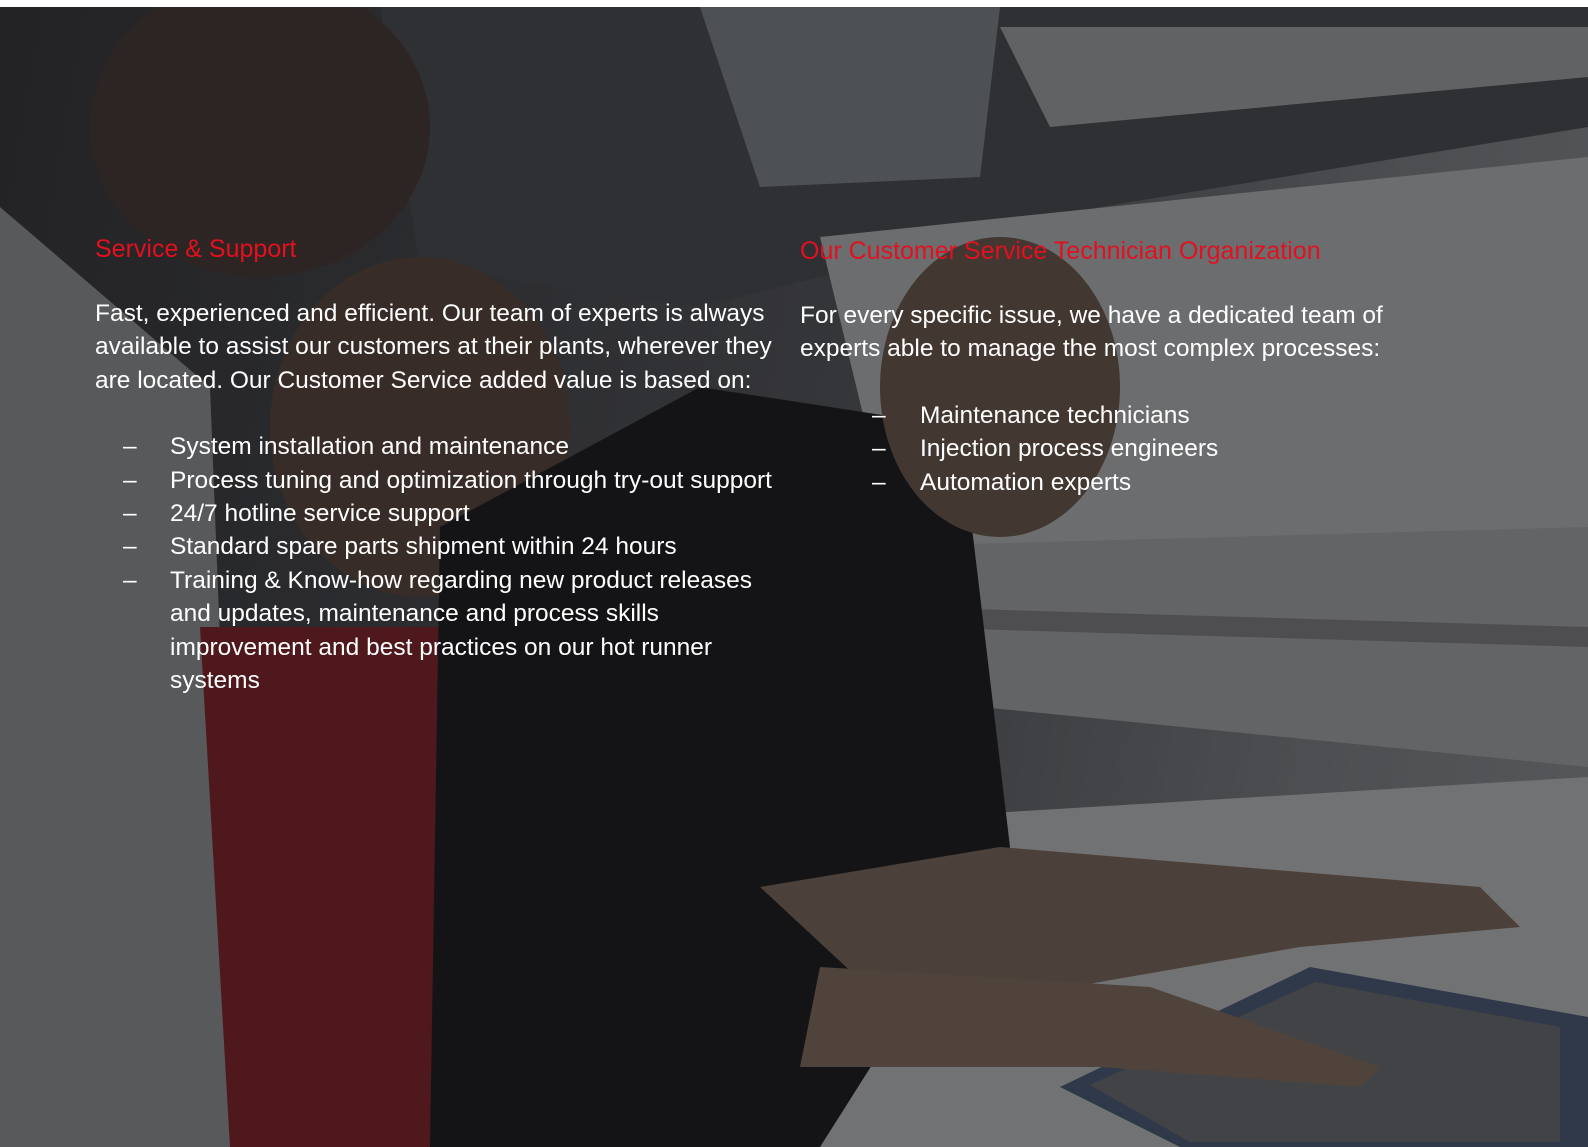 This screenshot has height=1147, width=1588. I want to click on list-item: – Automation experts, so click(1130, 482).